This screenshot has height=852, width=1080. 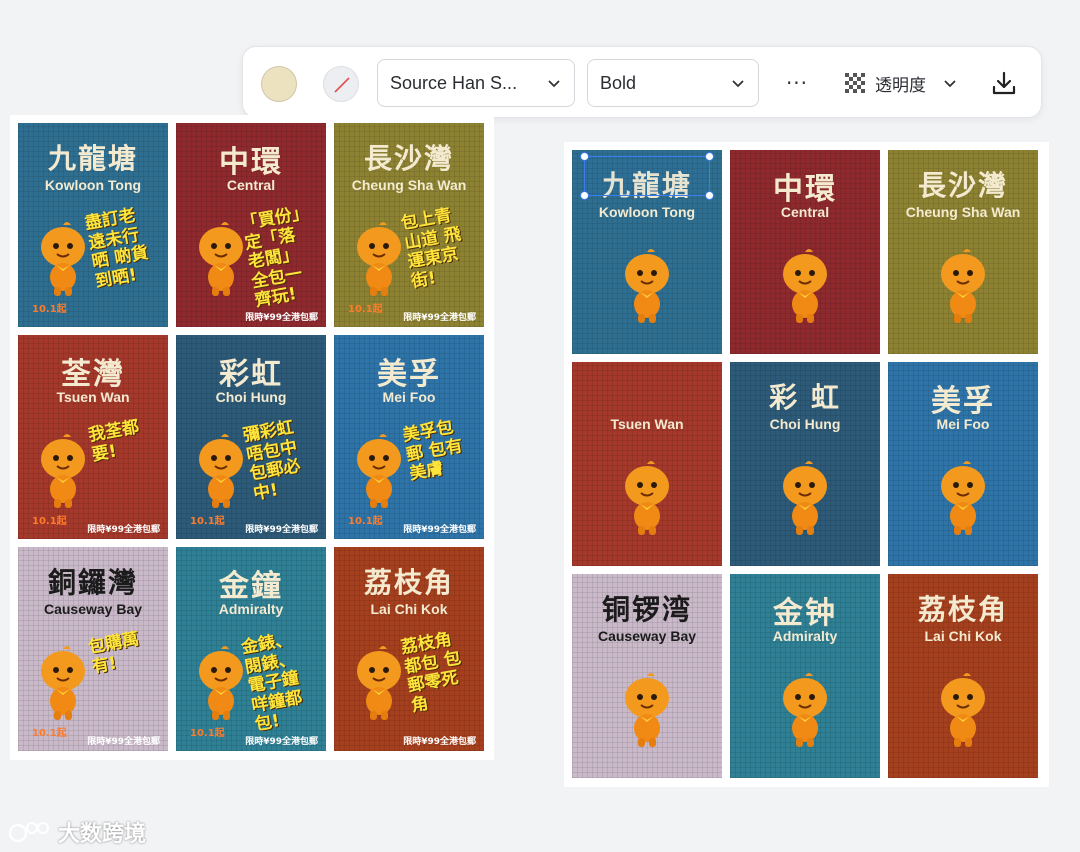 I want to click on poster-tile: 中環 Central, so click(x=805, y=252).